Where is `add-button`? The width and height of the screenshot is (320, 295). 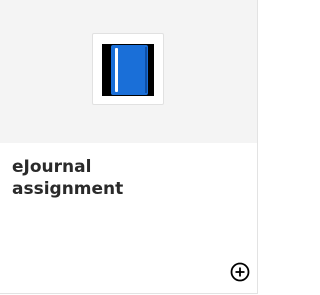 add-button is located at coordinates (240, 272).